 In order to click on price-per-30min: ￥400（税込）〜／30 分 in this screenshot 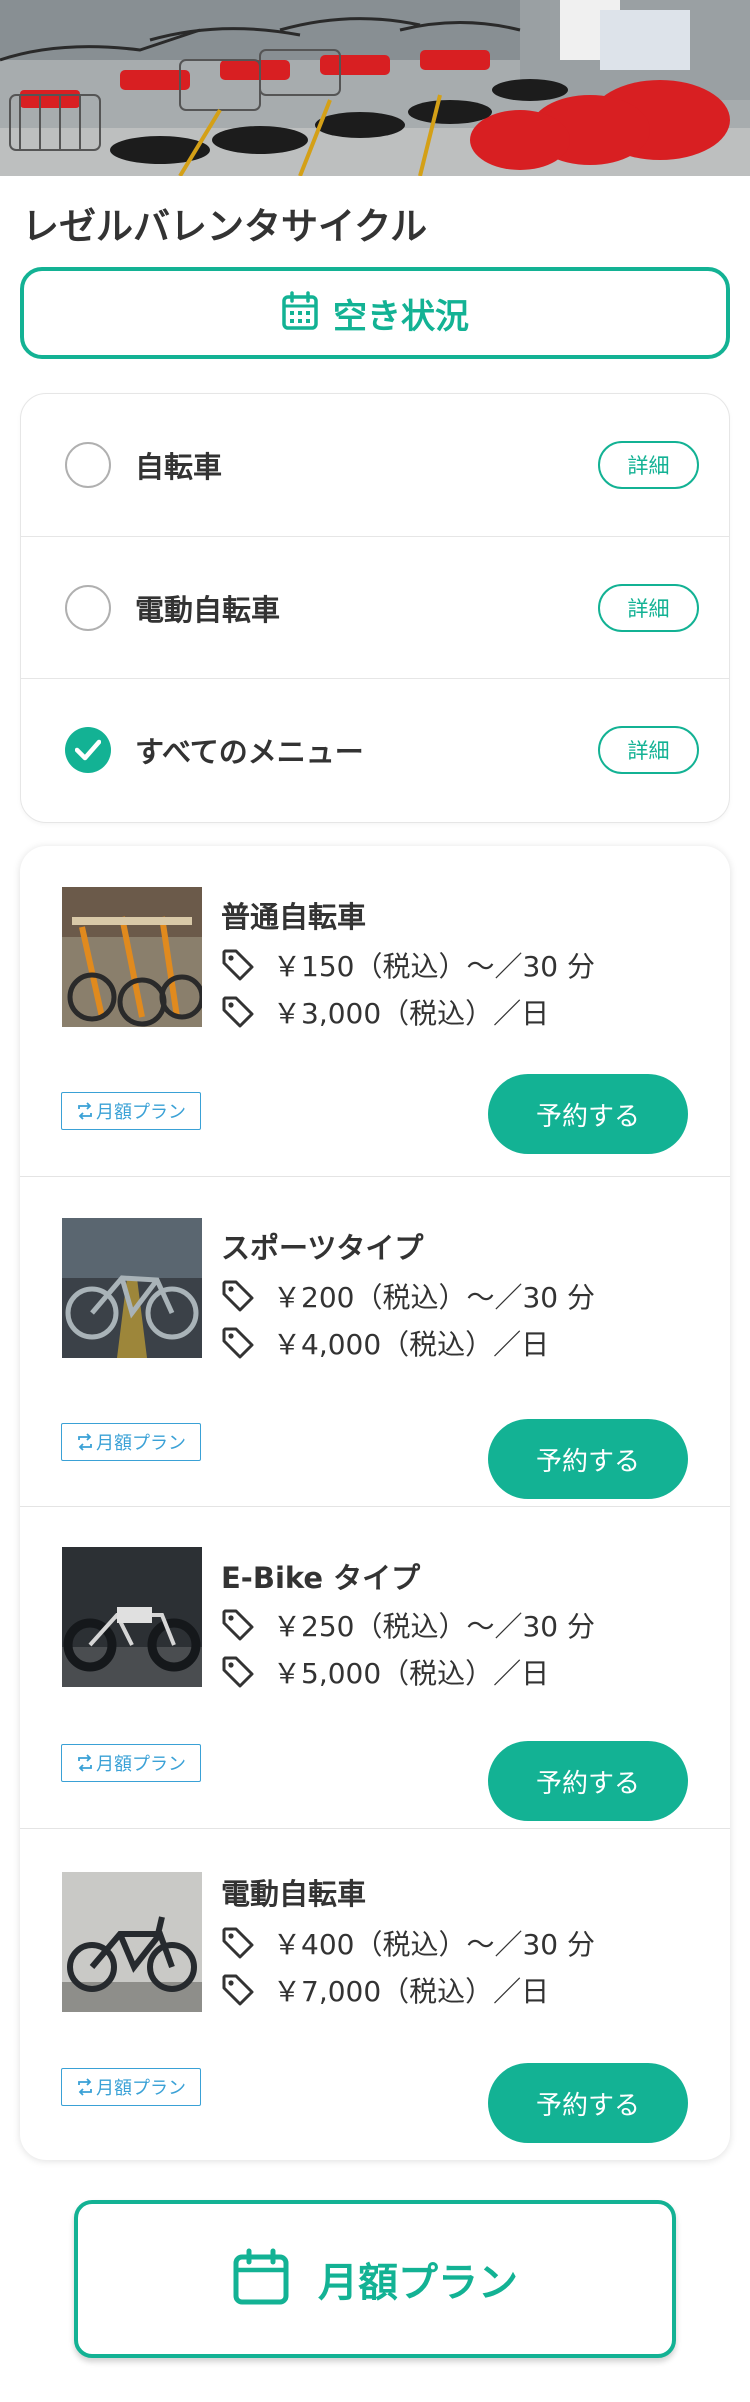, I will do `click(408, 1943)`.